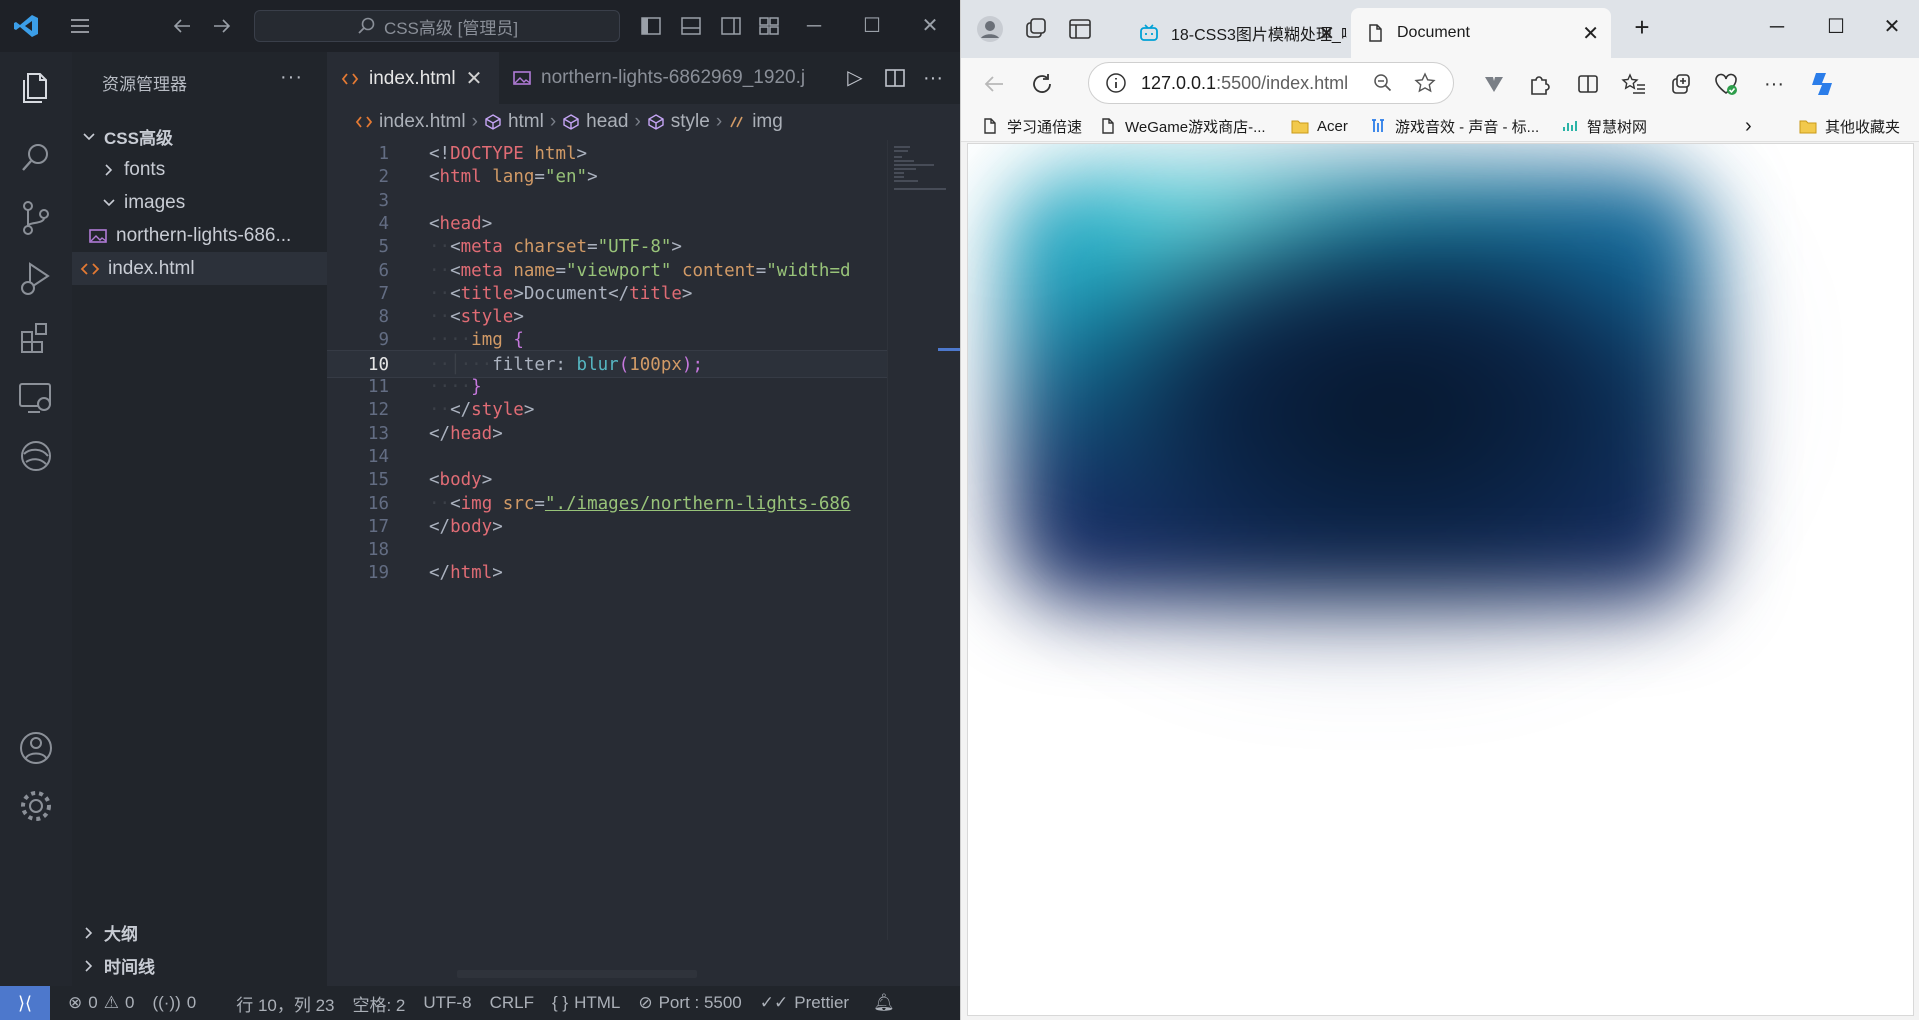 Image resolution: width=1919 pixels, height=1020 pixels. Describe the element at coordinates (1149, 32) in the screenshot. I see `bilibili-tv-icon` at that location.